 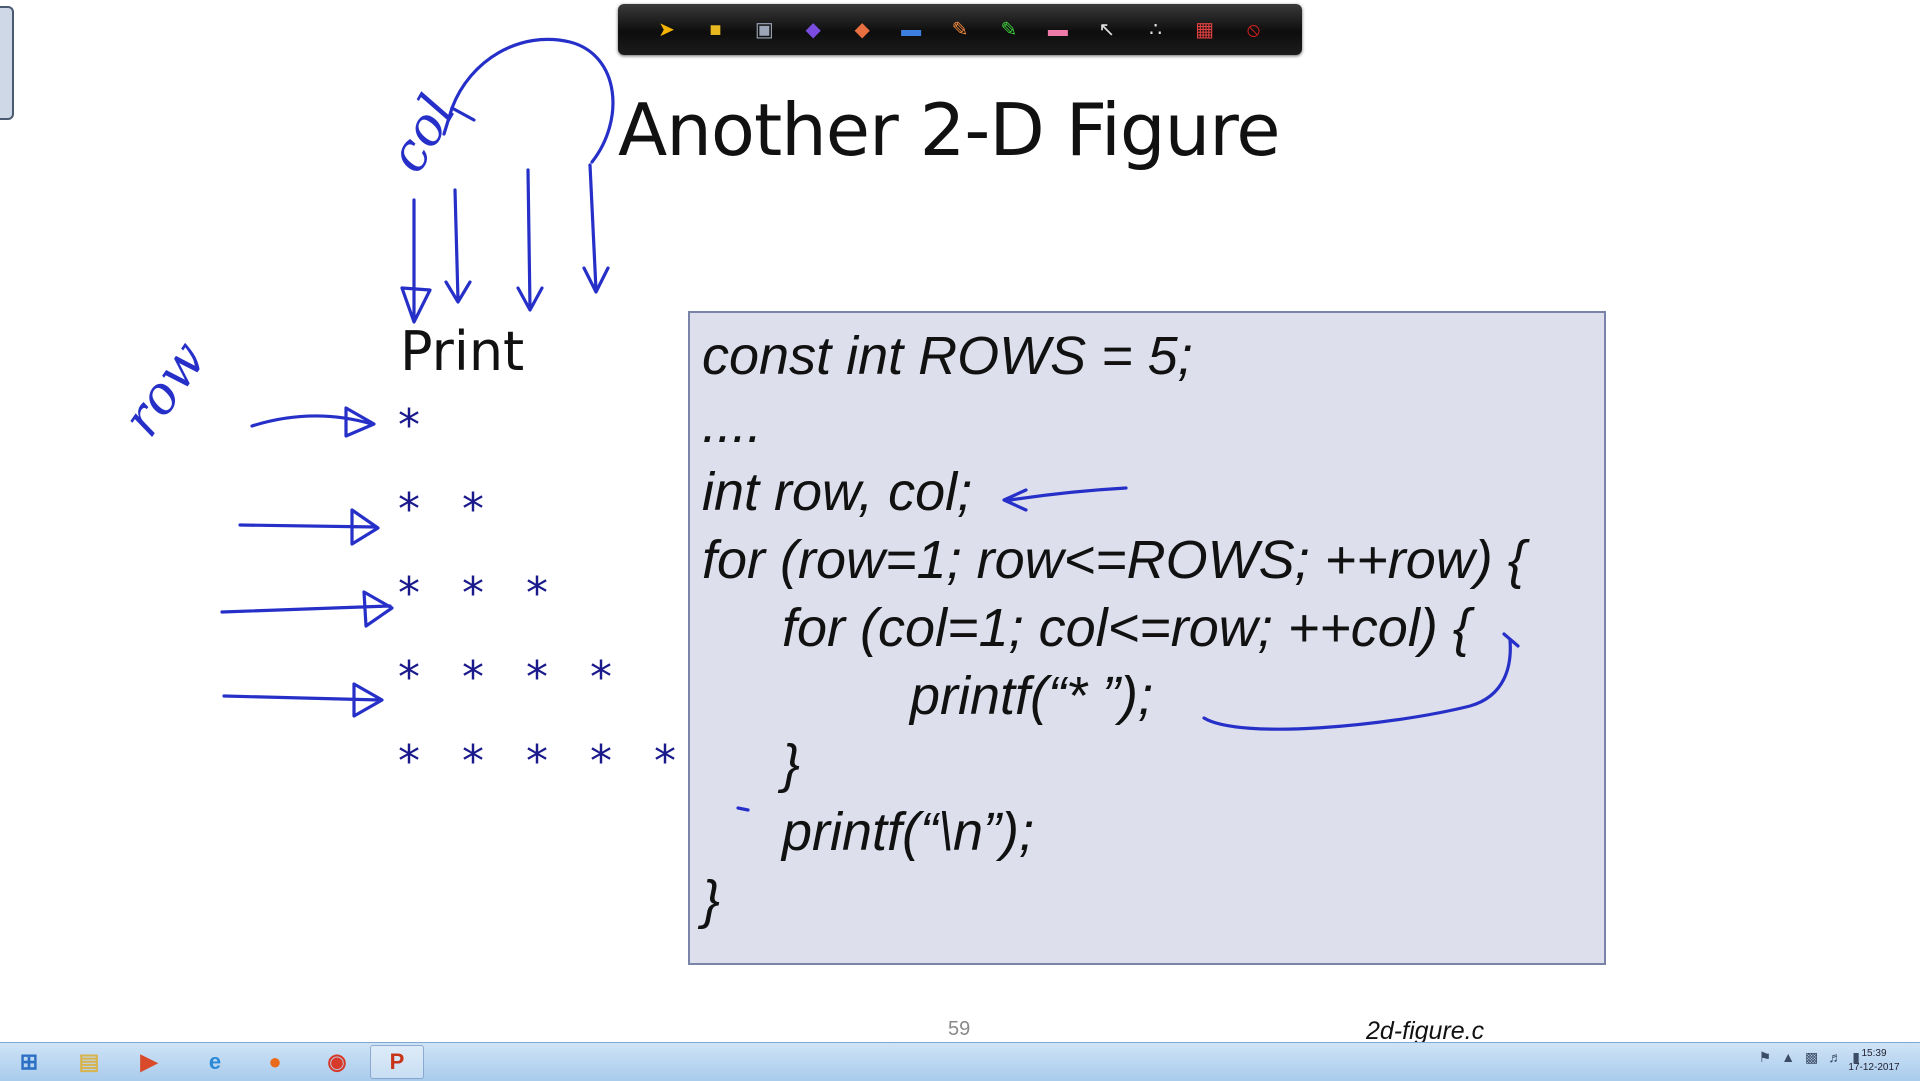 What do you see at coordinates (422, 134) in the screenshot?
I see `handwriting-col: col` at bounding box center [422, 134].